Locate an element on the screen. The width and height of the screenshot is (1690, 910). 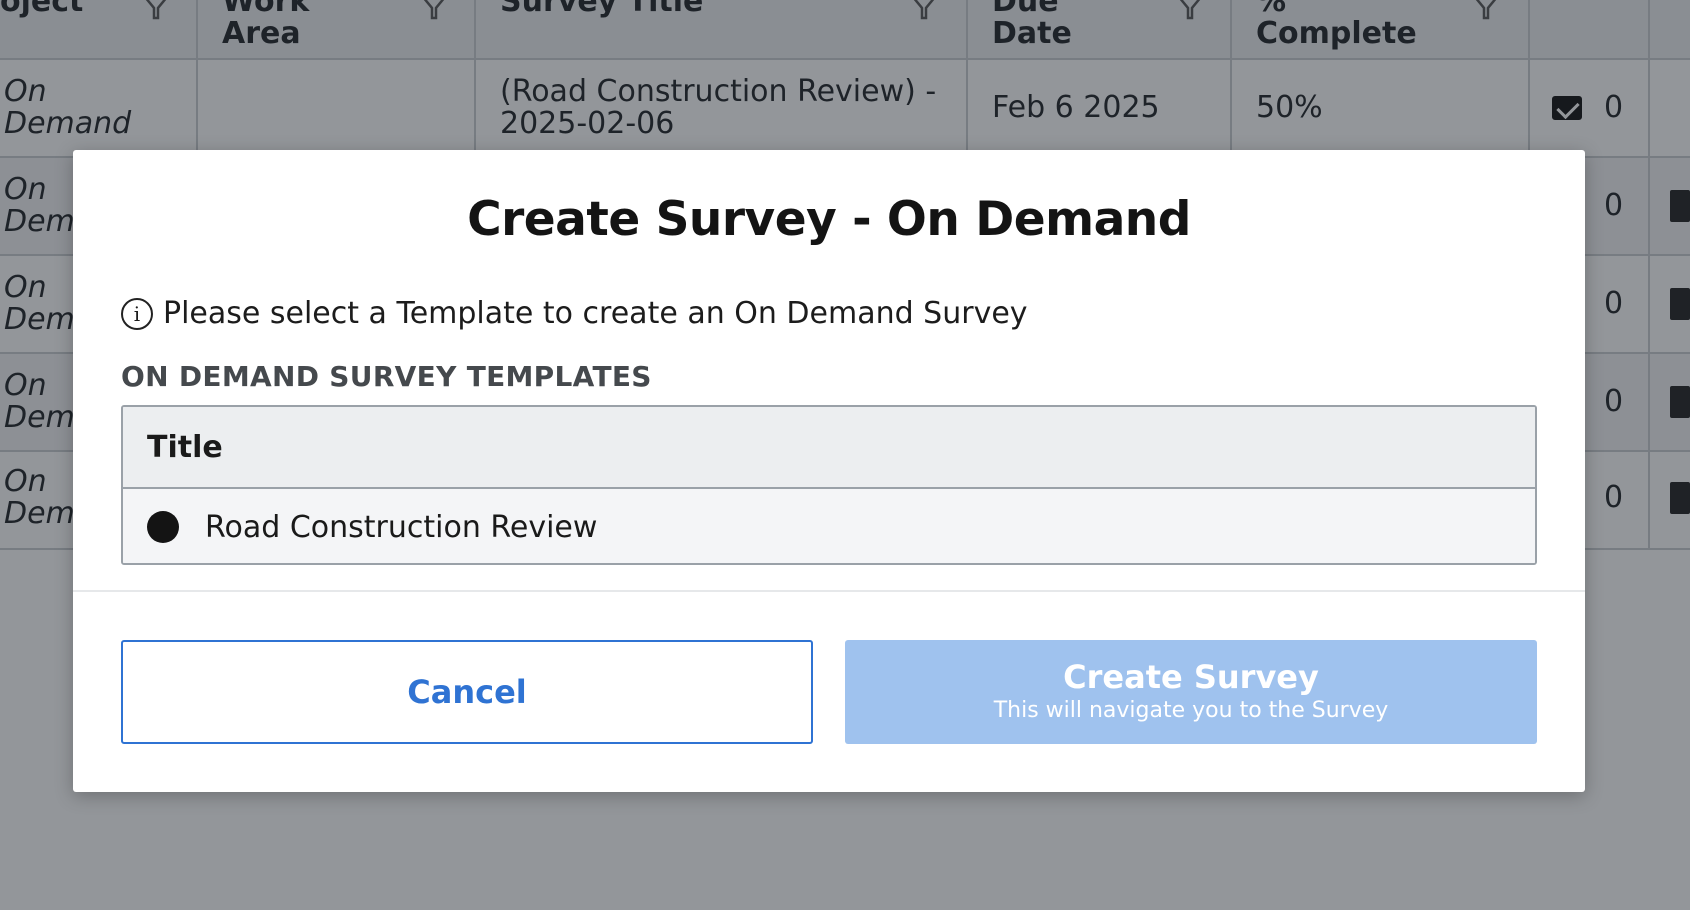
cancel-button: Cancel is located at coordinates (467, 692).